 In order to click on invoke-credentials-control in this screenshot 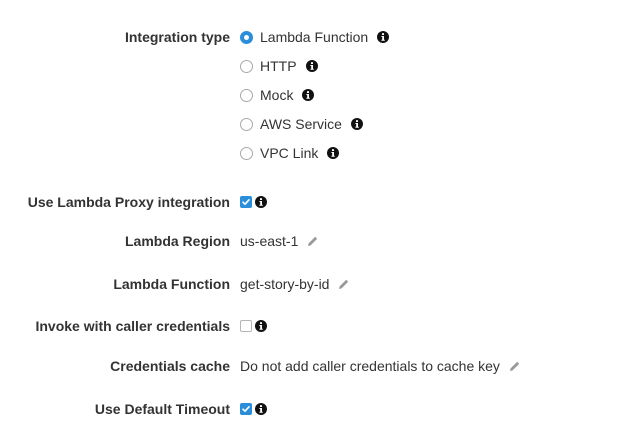, I will do `click(253, 326)`.